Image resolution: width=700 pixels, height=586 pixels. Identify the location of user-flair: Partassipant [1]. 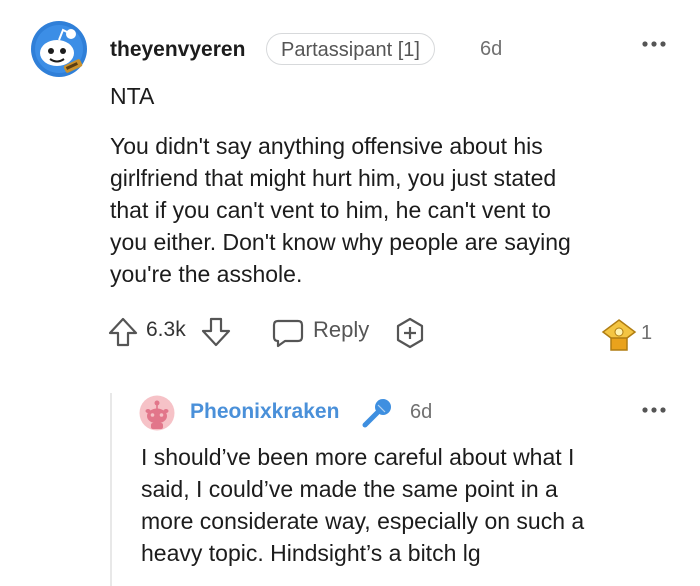
(350, 49).